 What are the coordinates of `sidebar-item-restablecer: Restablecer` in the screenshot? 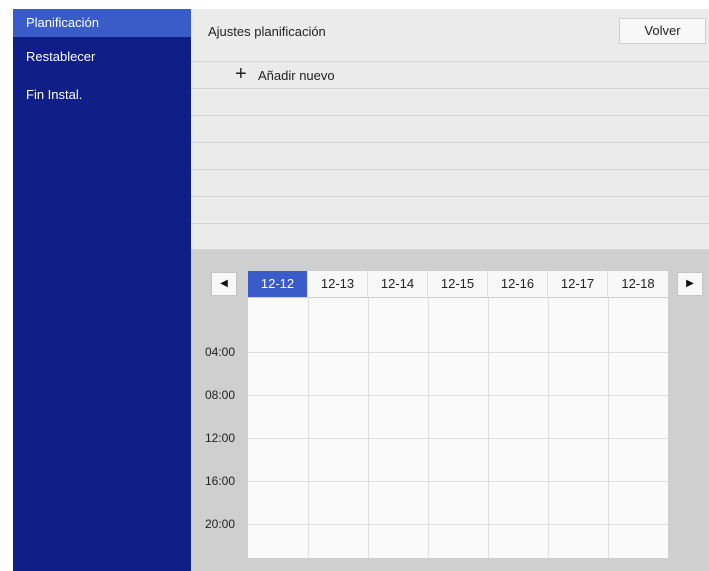 It's located at (102, 57).